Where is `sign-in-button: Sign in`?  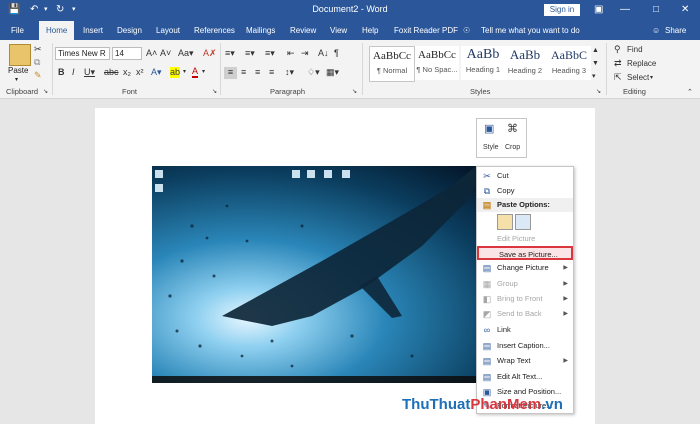 sign-in-button: Sign in is located at coordinates (562, 10).